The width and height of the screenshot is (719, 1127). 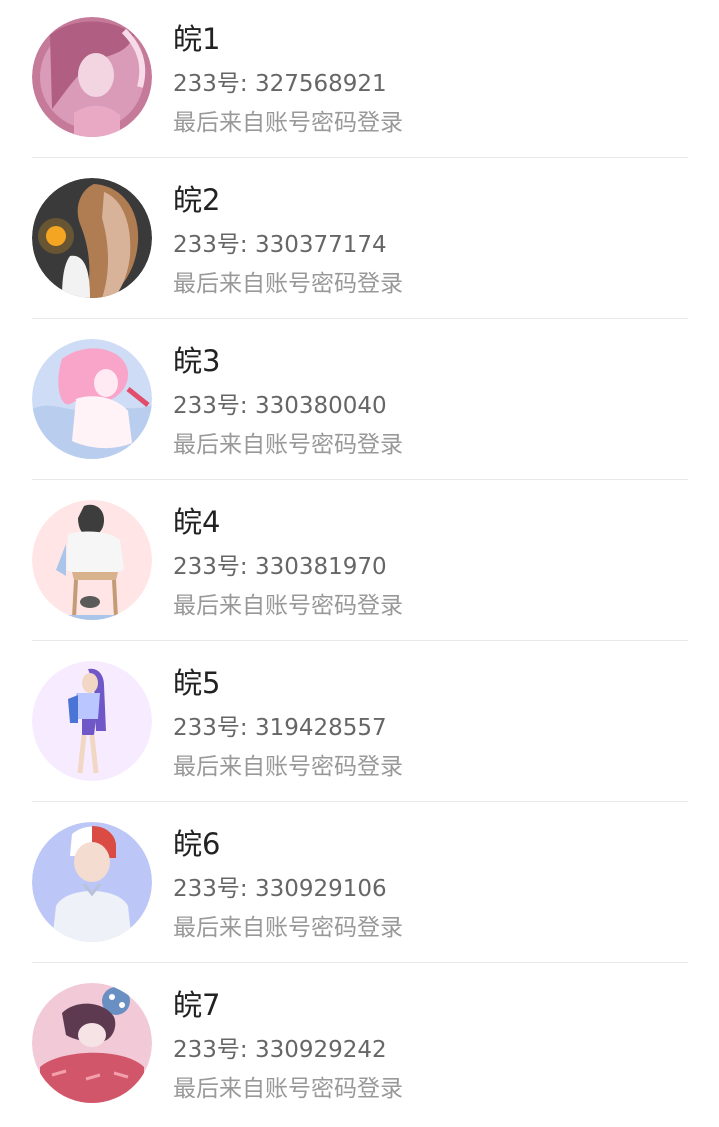 What do you see at coordinates (197, 683) in the screenshot?
I see `account-name: 皖5` at bounding box center [197, 683].